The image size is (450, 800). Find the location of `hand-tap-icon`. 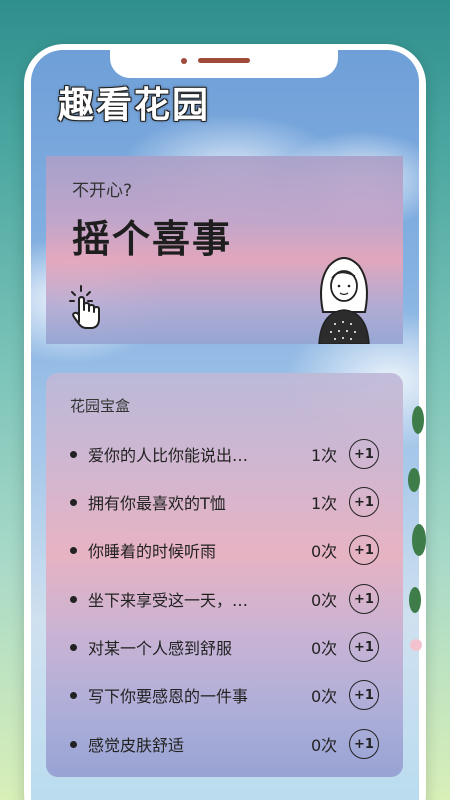

hand-tap-icon is located at coordinates (88, 307).